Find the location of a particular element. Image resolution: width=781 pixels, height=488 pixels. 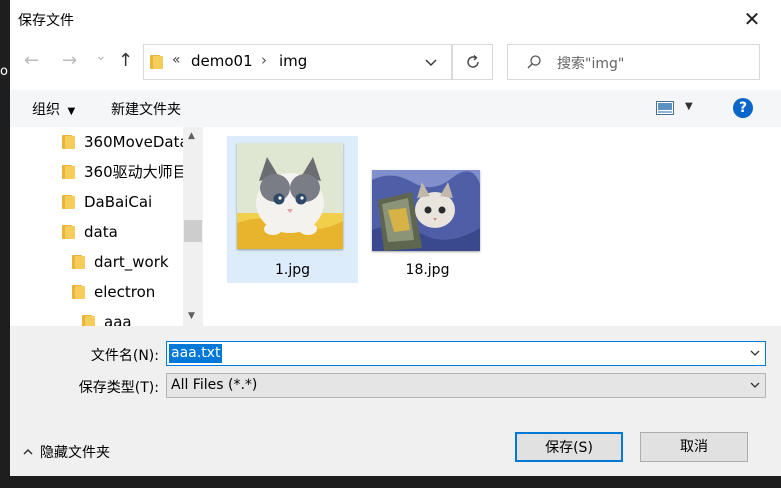

tree-scrollbar-thumb is located at coordinates (193, 231).